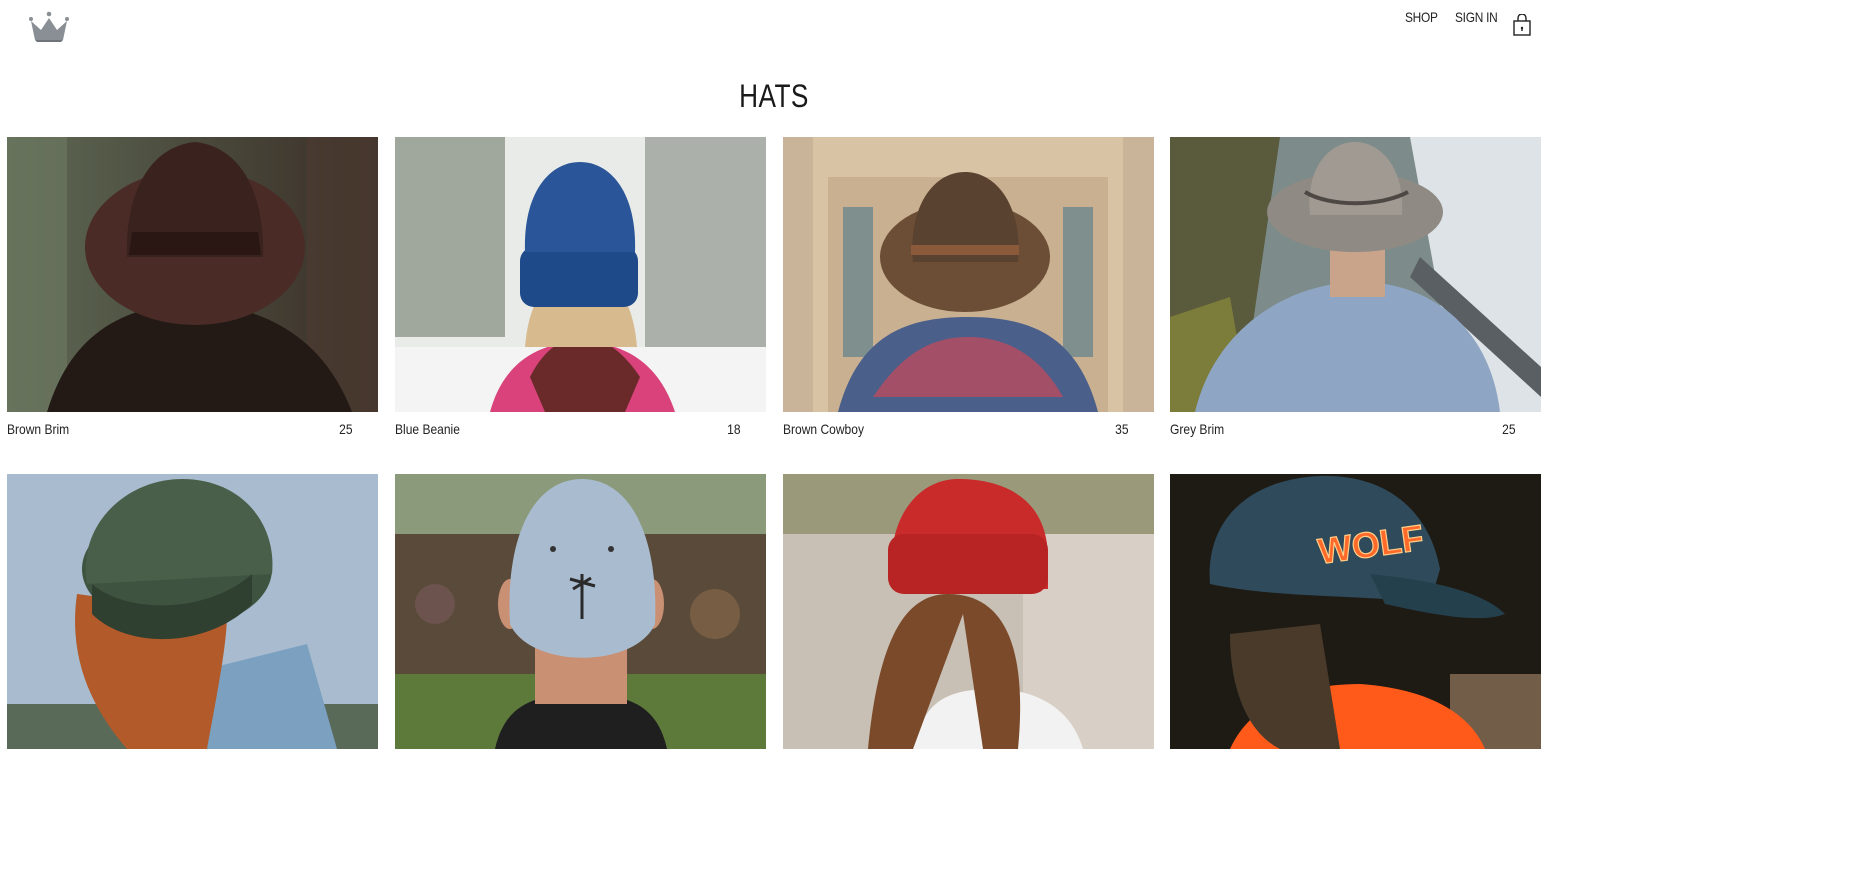 This screenshot has height=891, width=1863. What do you see at coordinates (192, 429) in the screenshot?
I see `product-caption: Brown Brim 25` at bounding box center [192, 429].